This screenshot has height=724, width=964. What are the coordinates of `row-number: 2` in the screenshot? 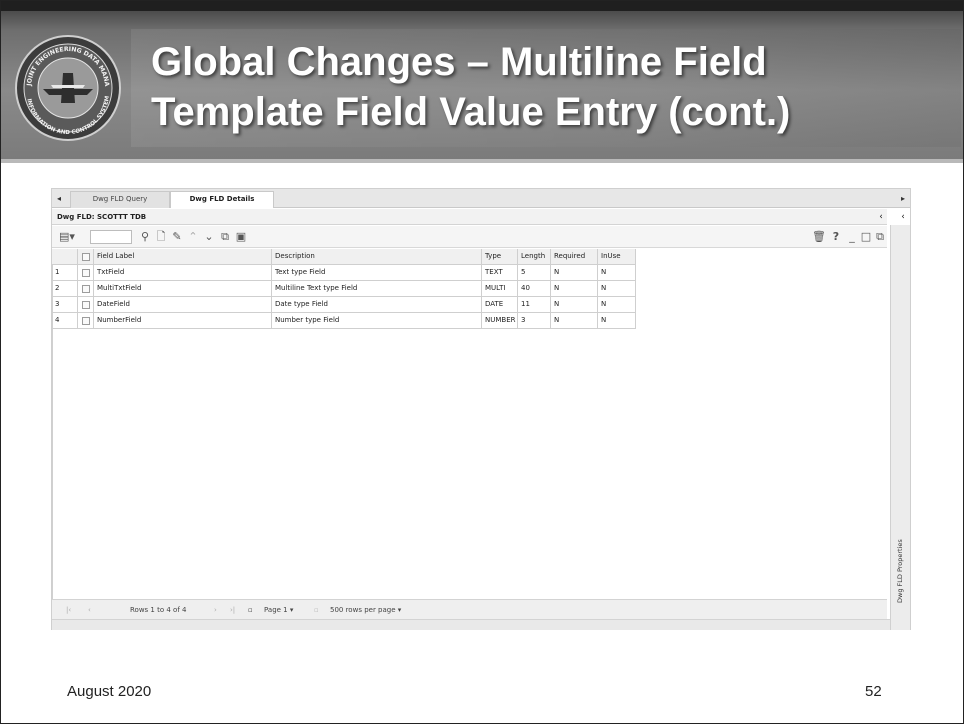 It's located at (65, 289).